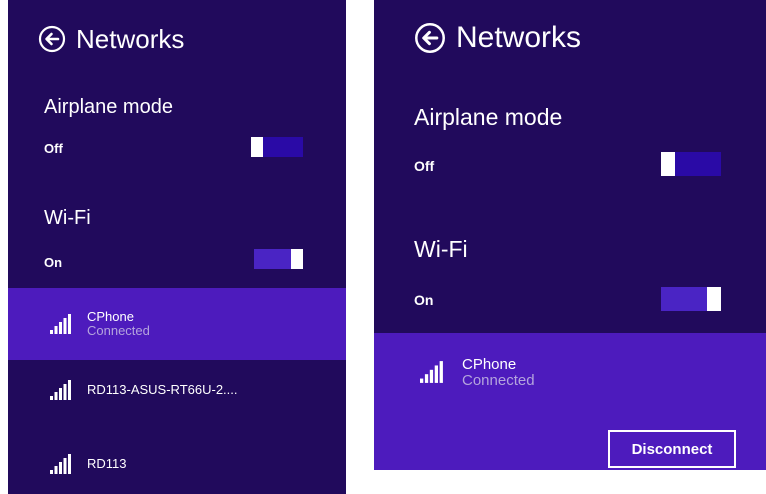  Describe the element at coordinates (177, 464) in the screenshot. I see `network-item-rd113: RD113` at that location.